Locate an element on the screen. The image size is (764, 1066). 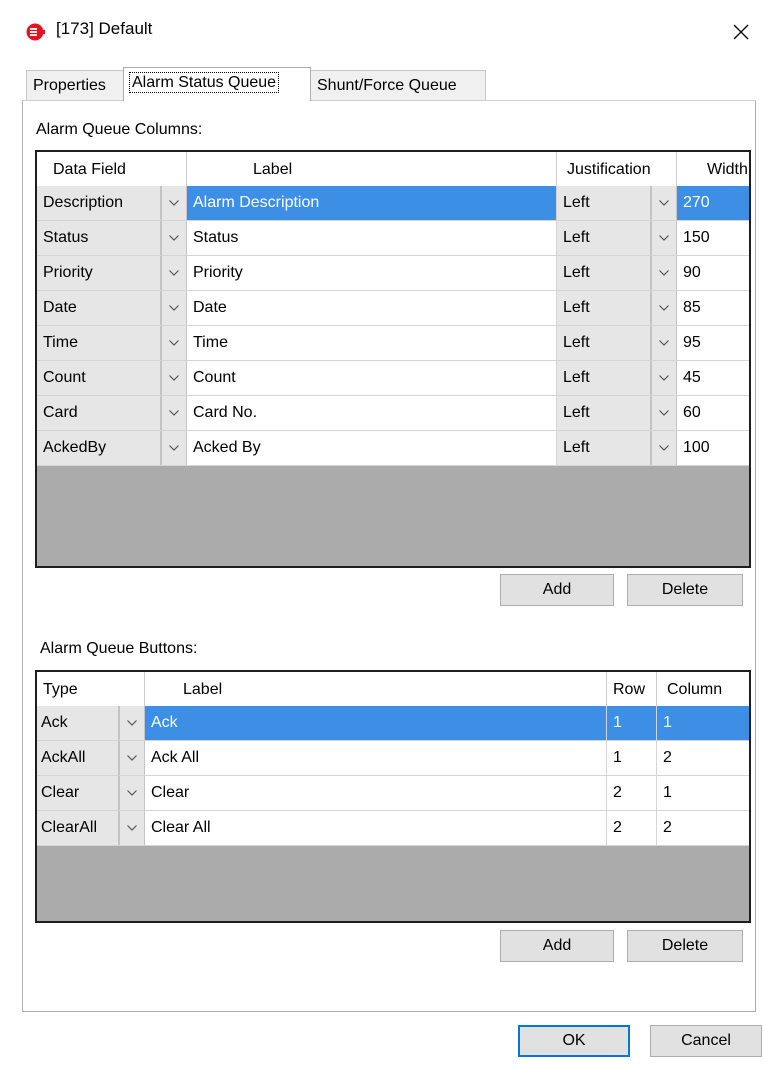
type-combo: AckAll is located at coordinates (78, 758).